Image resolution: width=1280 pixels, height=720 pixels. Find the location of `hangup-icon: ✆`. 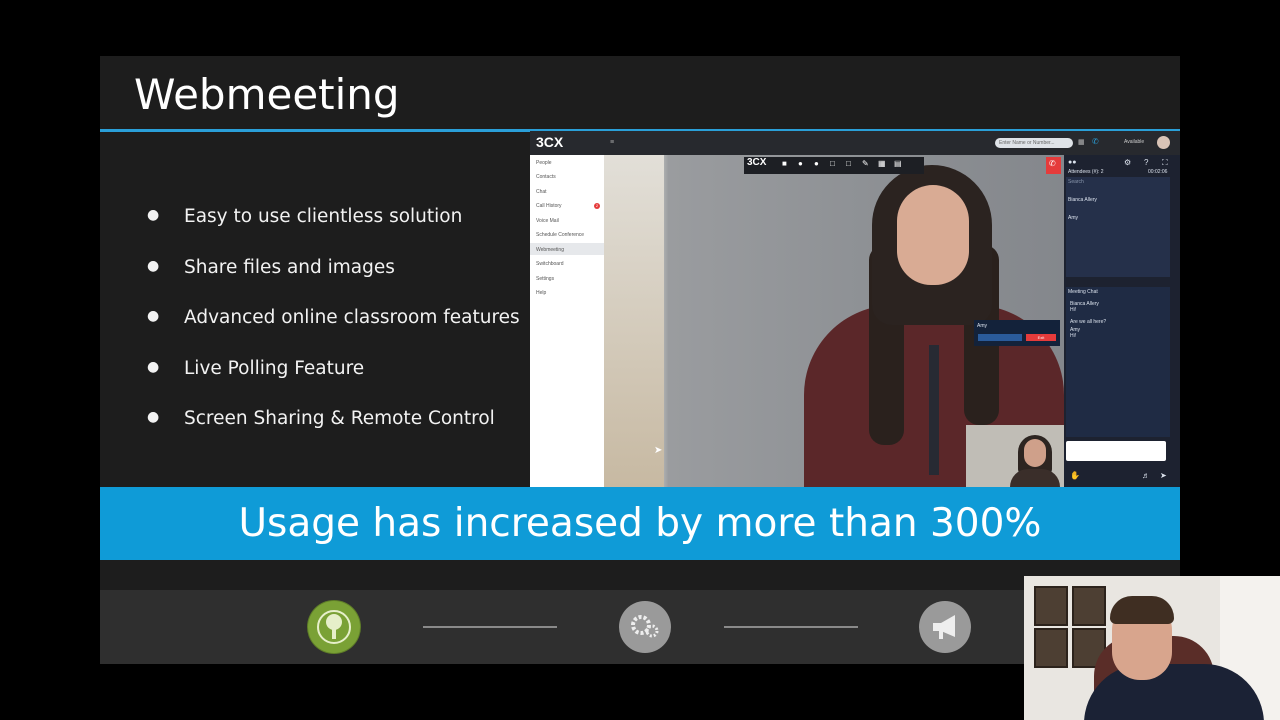

hangup-icon: ✆ is located at coordinates (1052, 163).